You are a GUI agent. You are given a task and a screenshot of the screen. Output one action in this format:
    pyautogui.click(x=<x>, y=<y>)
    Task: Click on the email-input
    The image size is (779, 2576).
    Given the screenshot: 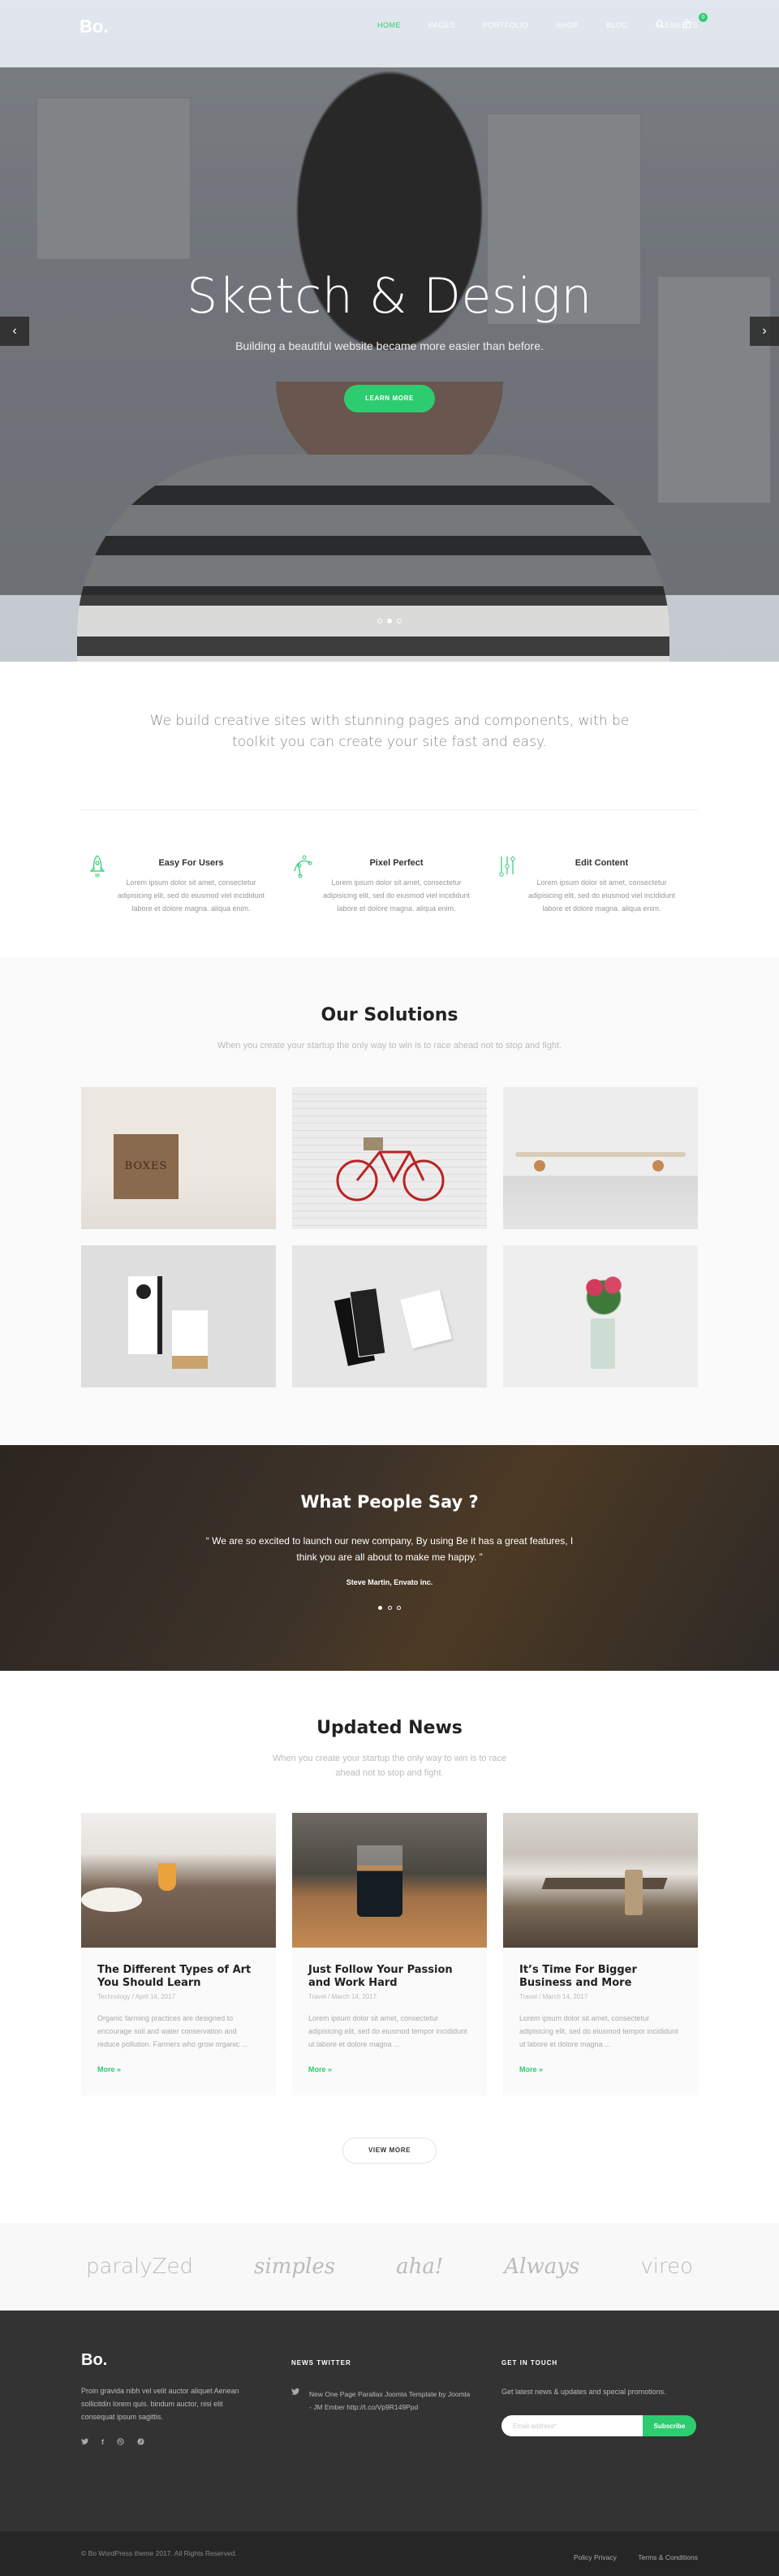 What is the action you would take?
    pyautogui.click(x=572, y=2425)
    